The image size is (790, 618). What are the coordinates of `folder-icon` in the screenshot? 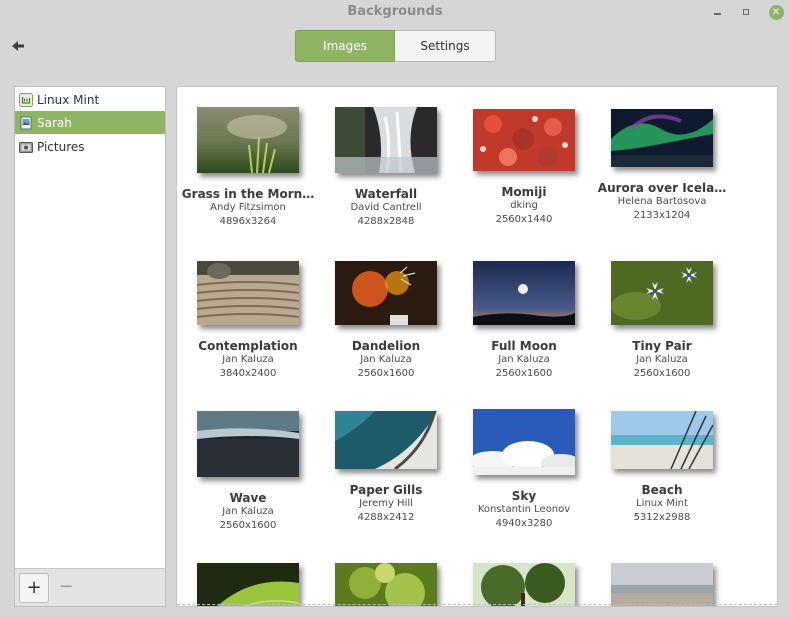 It's located at (26, 122).